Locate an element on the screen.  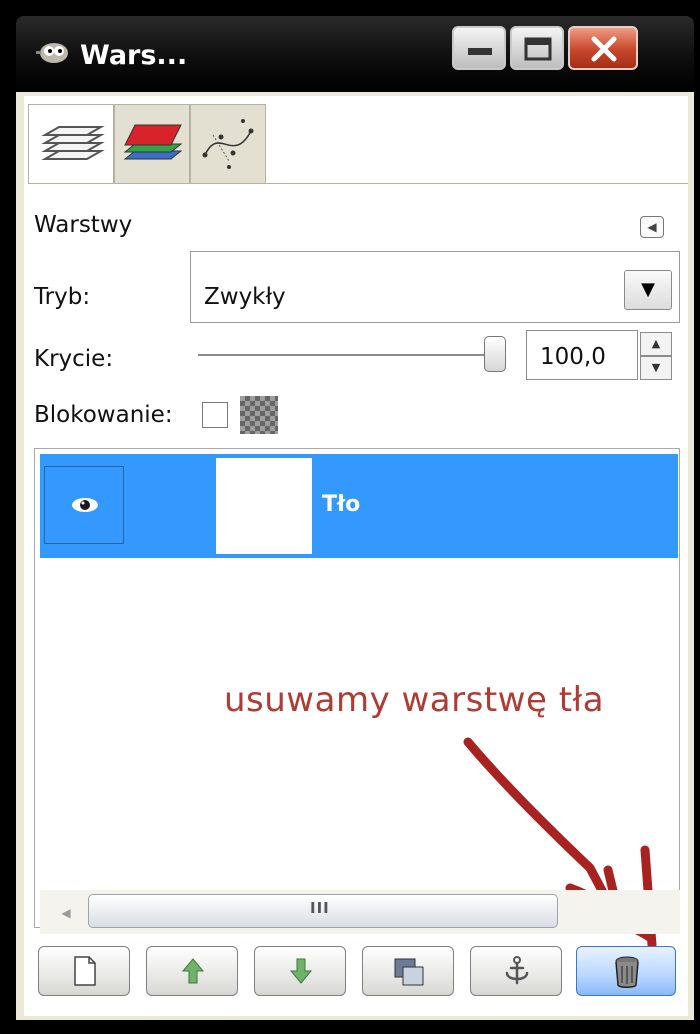
dock-menu-button: ◀ is located at coordinates (652, 227).